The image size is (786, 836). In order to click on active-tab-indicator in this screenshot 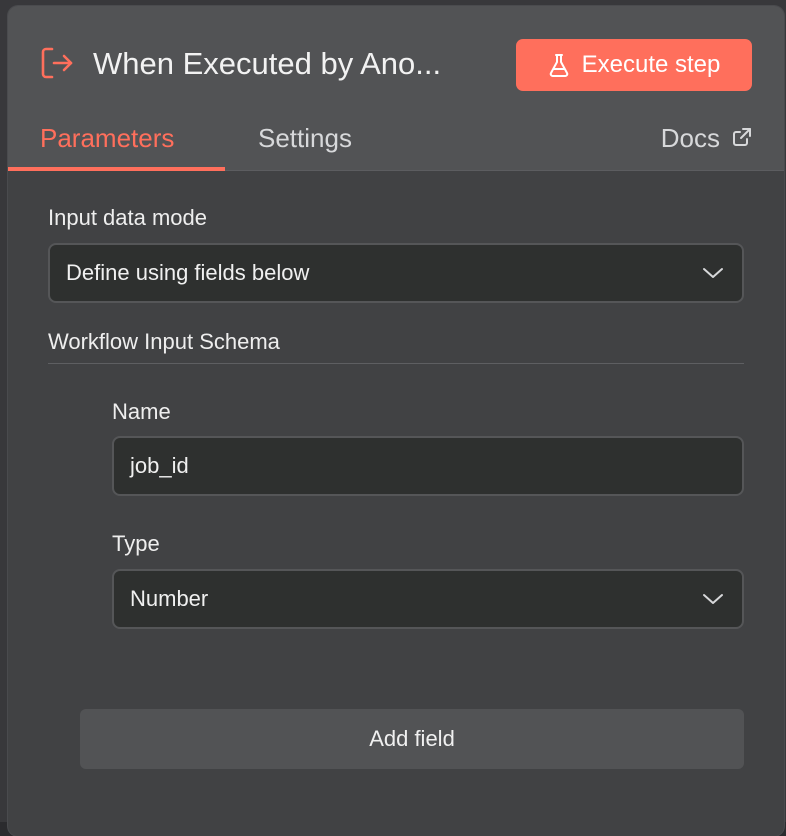, I will do `click(116, 169)`.